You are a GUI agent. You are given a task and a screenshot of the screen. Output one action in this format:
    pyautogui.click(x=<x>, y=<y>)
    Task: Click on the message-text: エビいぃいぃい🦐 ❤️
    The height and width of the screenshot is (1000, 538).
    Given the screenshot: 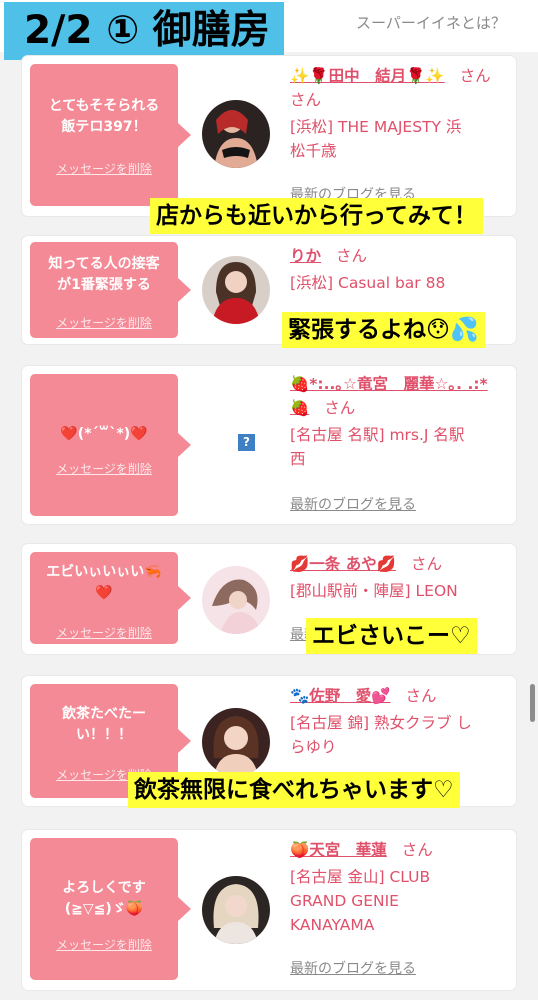 What is the action you would take?
    pyautogui.click(x=104, y=583)
    